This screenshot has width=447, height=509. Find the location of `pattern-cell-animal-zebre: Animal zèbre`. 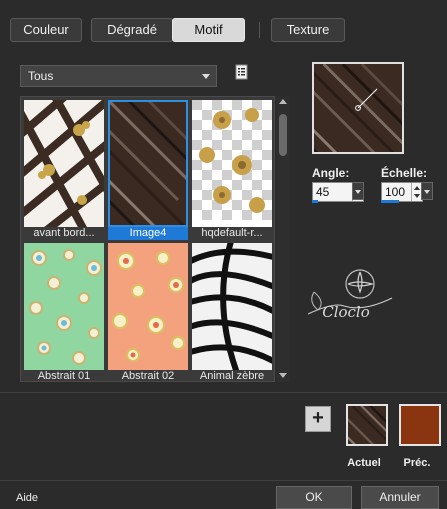

pattern-cell-animal-zebre: Animal zèbre is located at coordinates (232, 312).